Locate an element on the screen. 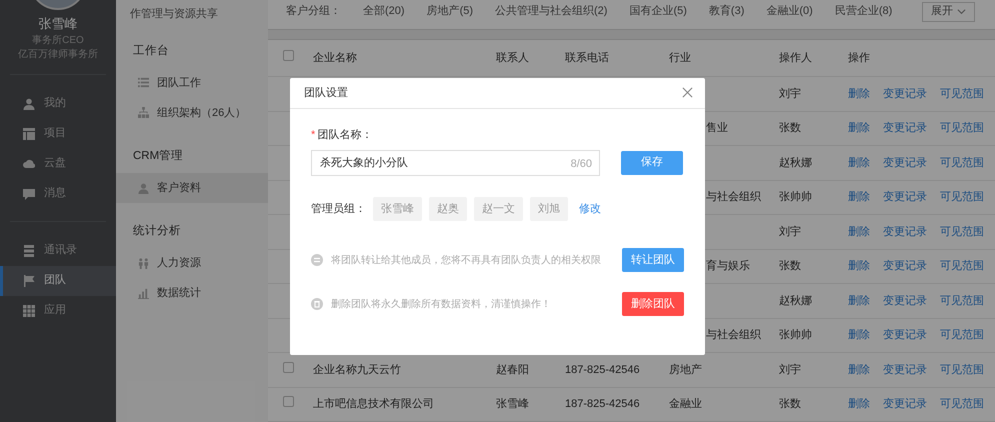 The height and width of the screenshot is (422, 995). filter-link: 国有企业(5) is located at coordinates (658, 11).